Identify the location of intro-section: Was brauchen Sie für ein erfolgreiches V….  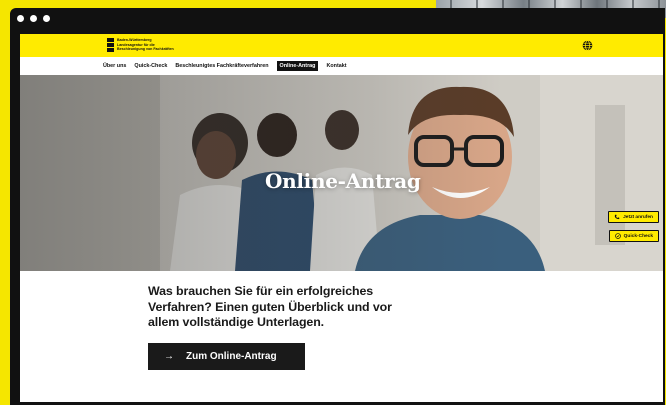
(278, 327).